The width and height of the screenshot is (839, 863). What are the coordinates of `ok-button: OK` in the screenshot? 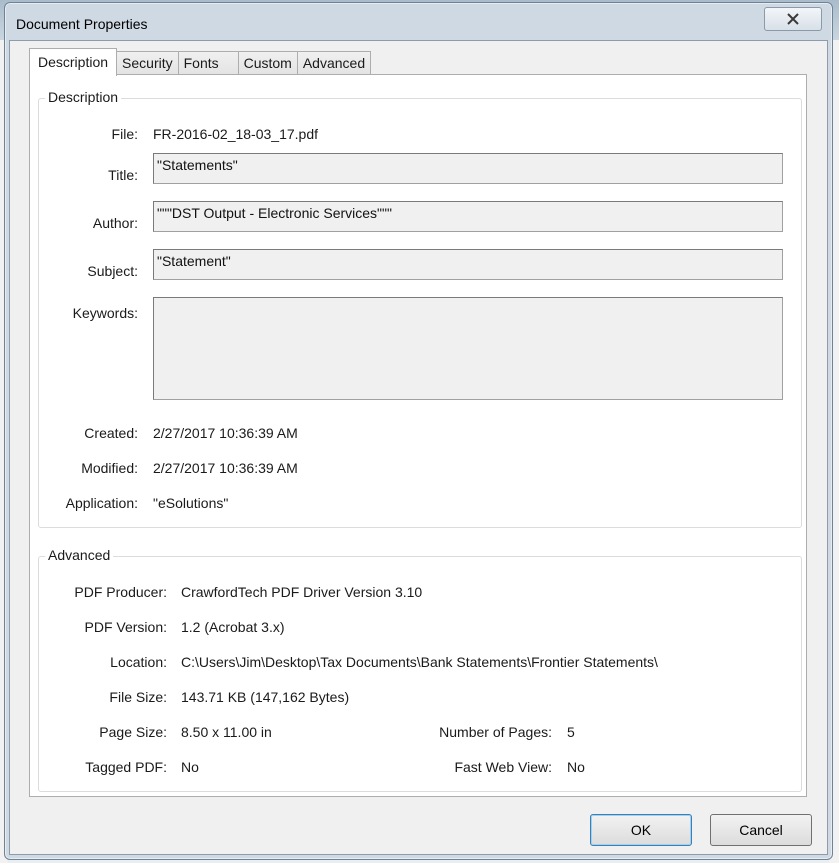 It's located at (641, 830).